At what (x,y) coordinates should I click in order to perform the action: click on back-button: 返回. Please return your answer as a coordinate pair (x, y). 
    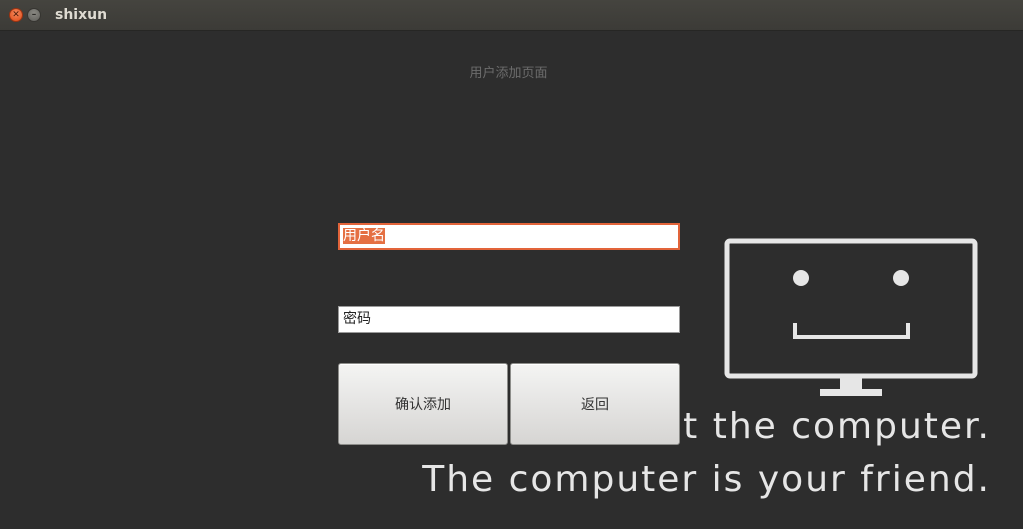
    Looking at the image, I should click on (595, 404).